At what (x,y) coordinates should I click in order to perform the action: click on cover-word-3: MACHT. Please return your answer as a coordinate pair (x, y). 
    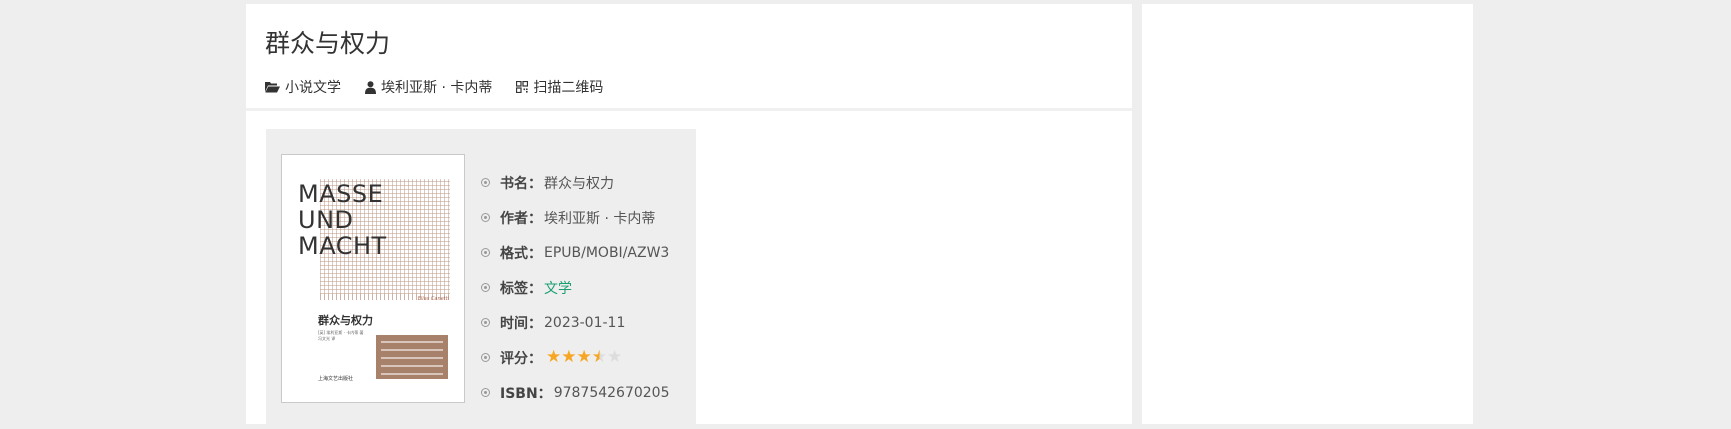
    Looking at the image, I should click on (342, 246).